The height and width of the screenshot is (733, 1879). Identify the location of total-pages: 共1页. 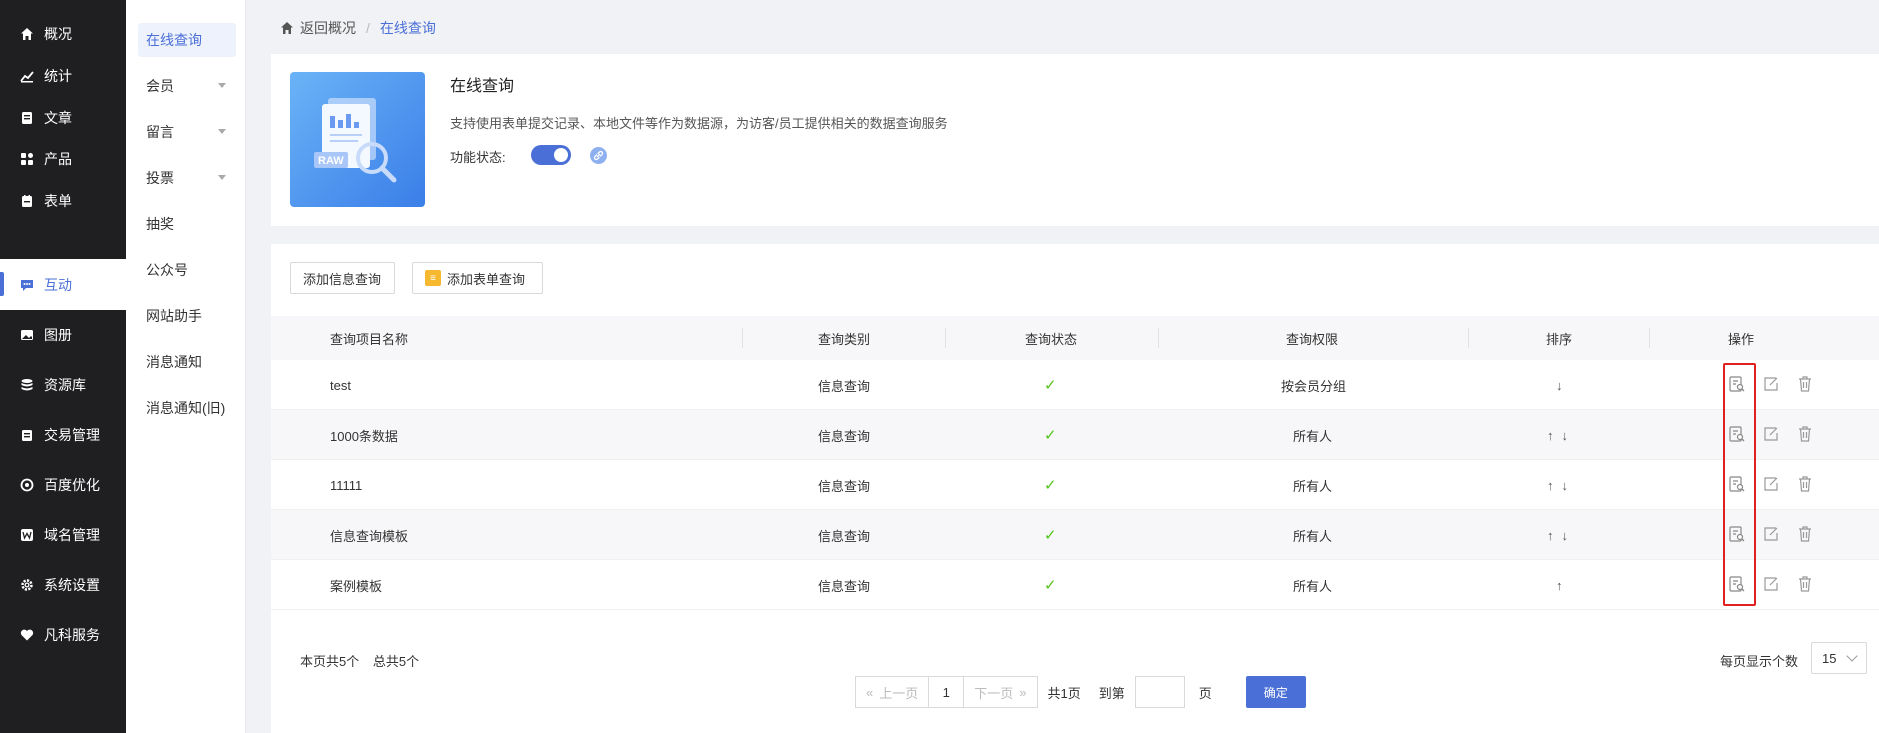
(1064, 693).